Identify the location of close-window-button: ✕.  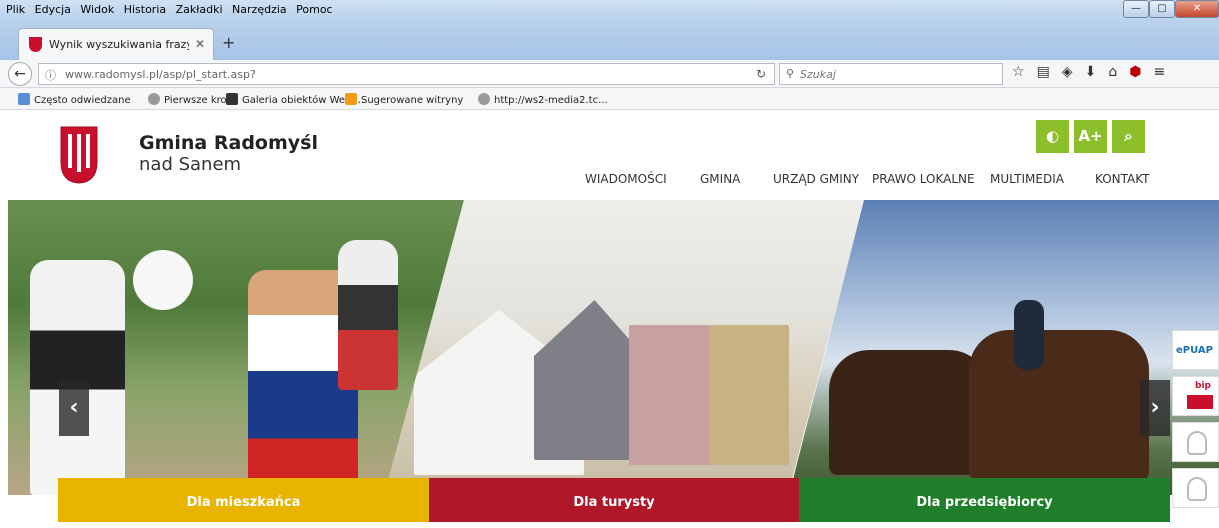
(1197, 9).